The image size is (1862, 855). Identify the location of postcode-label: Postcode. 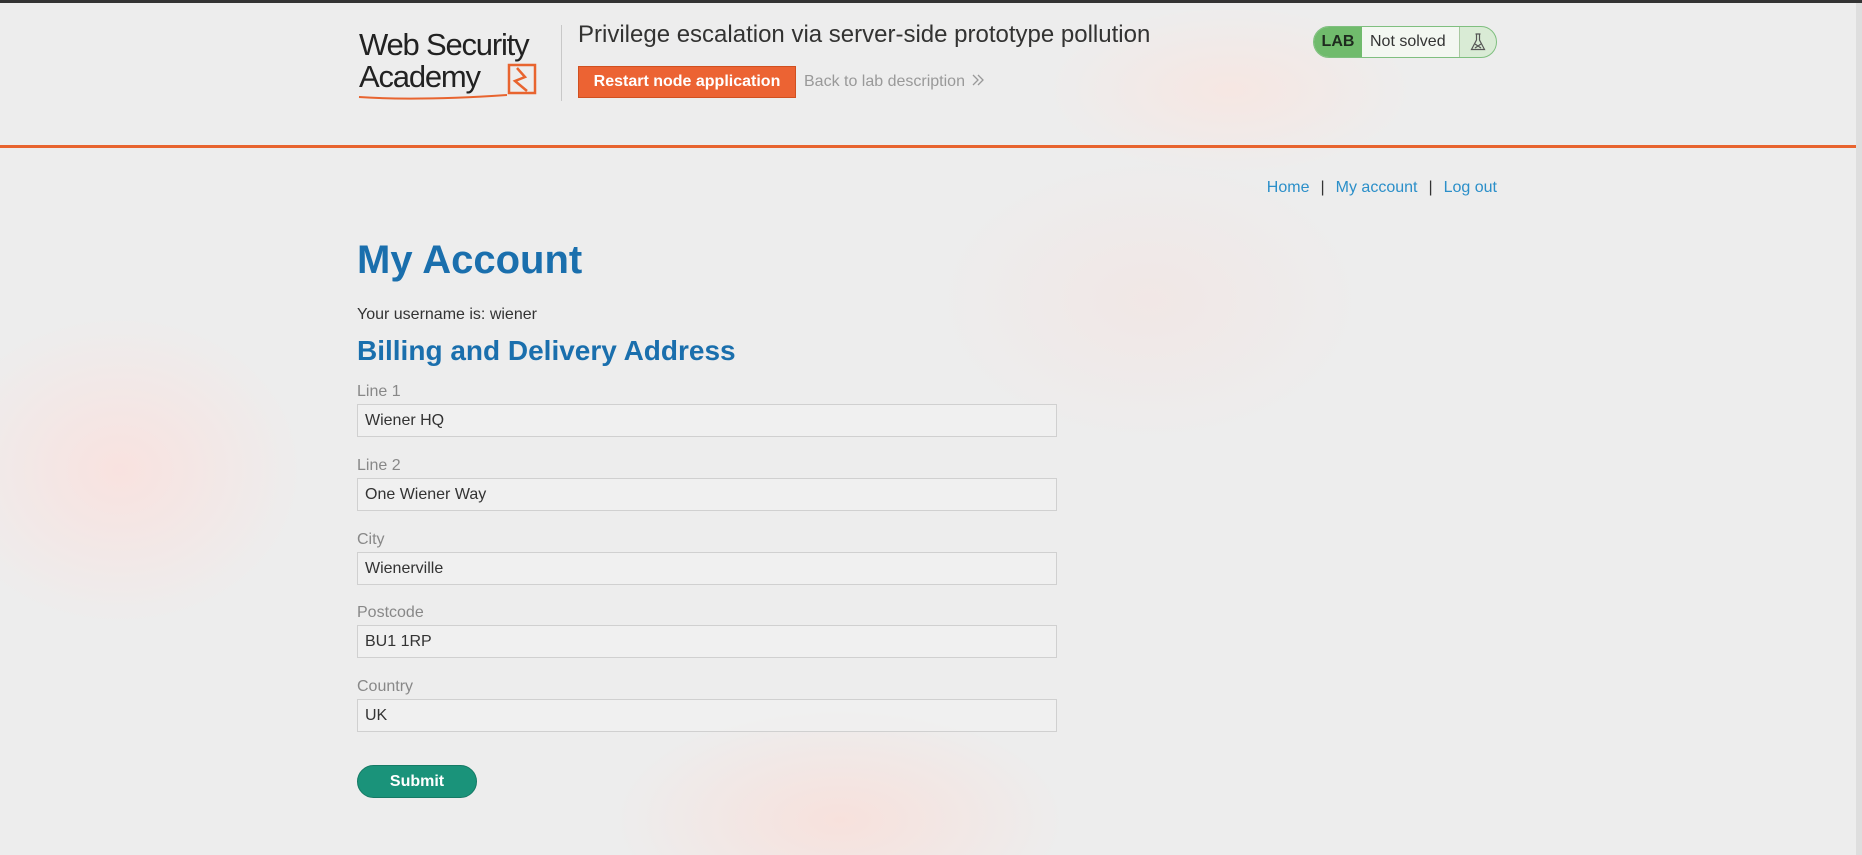
(390, 612).